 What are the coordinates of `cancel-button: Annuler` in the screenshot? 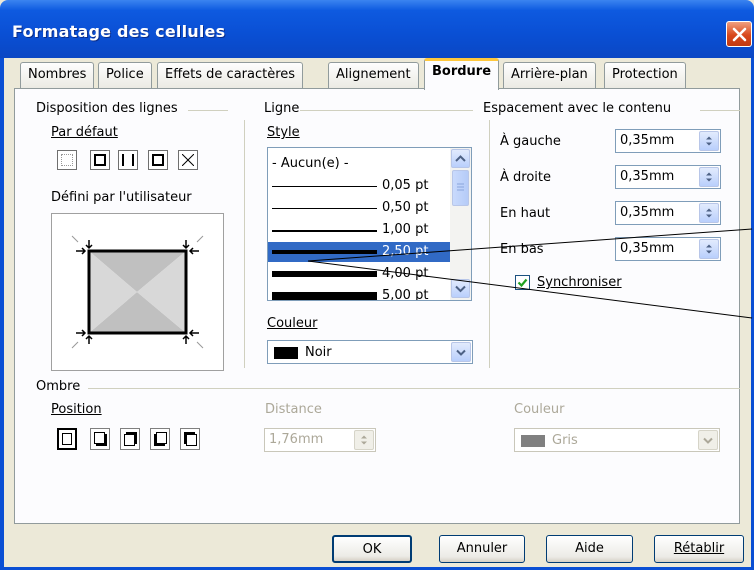 It's located at (482, 549).